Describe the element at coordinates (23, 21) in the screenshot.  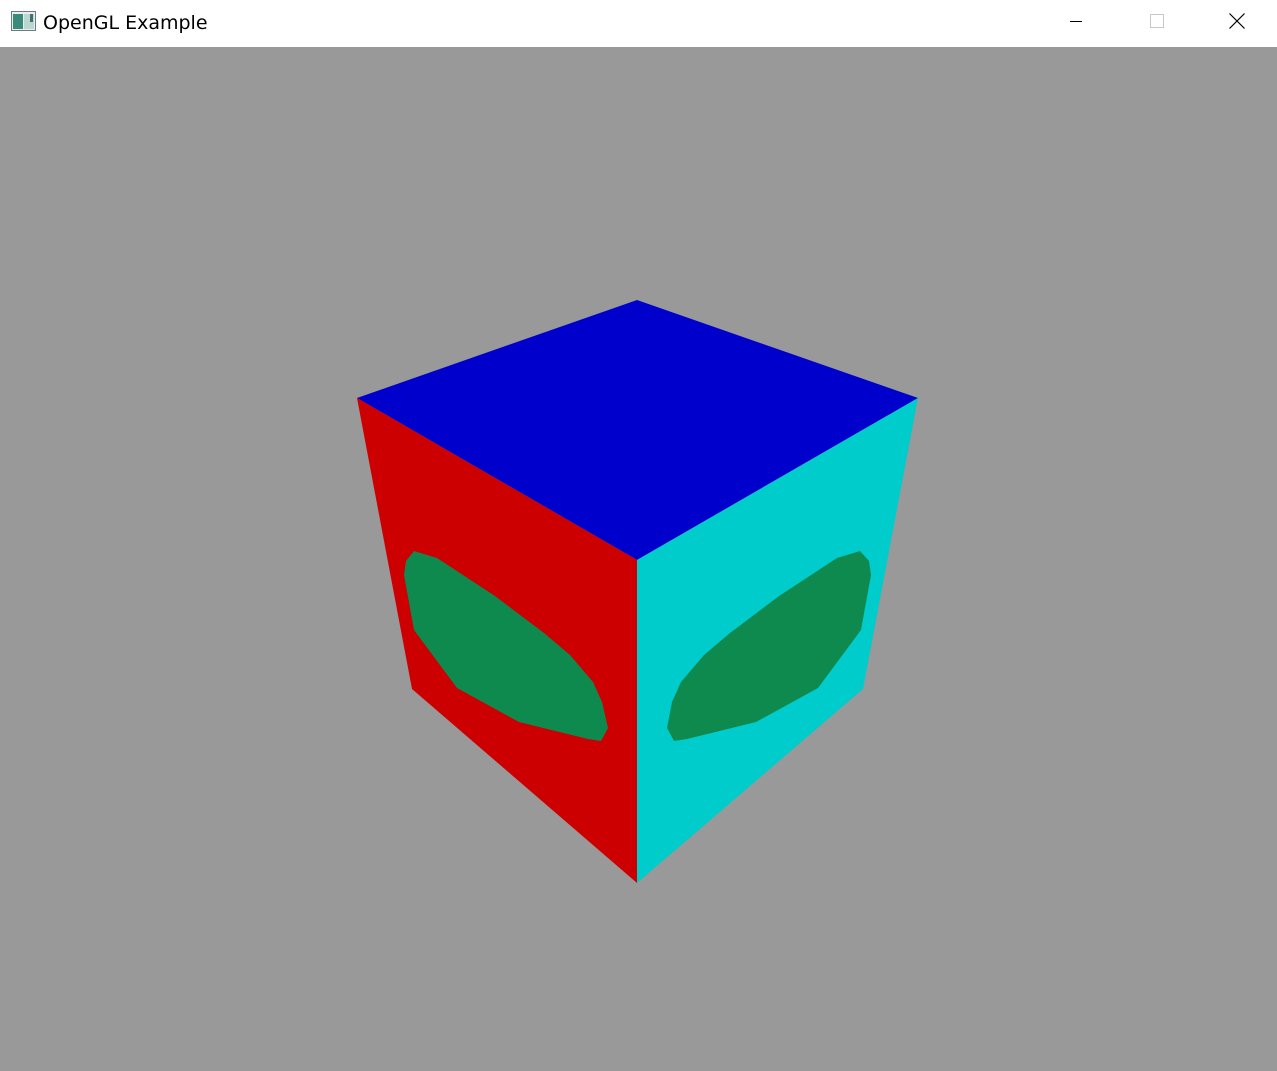
I see `opengl-app-icon` at that location.